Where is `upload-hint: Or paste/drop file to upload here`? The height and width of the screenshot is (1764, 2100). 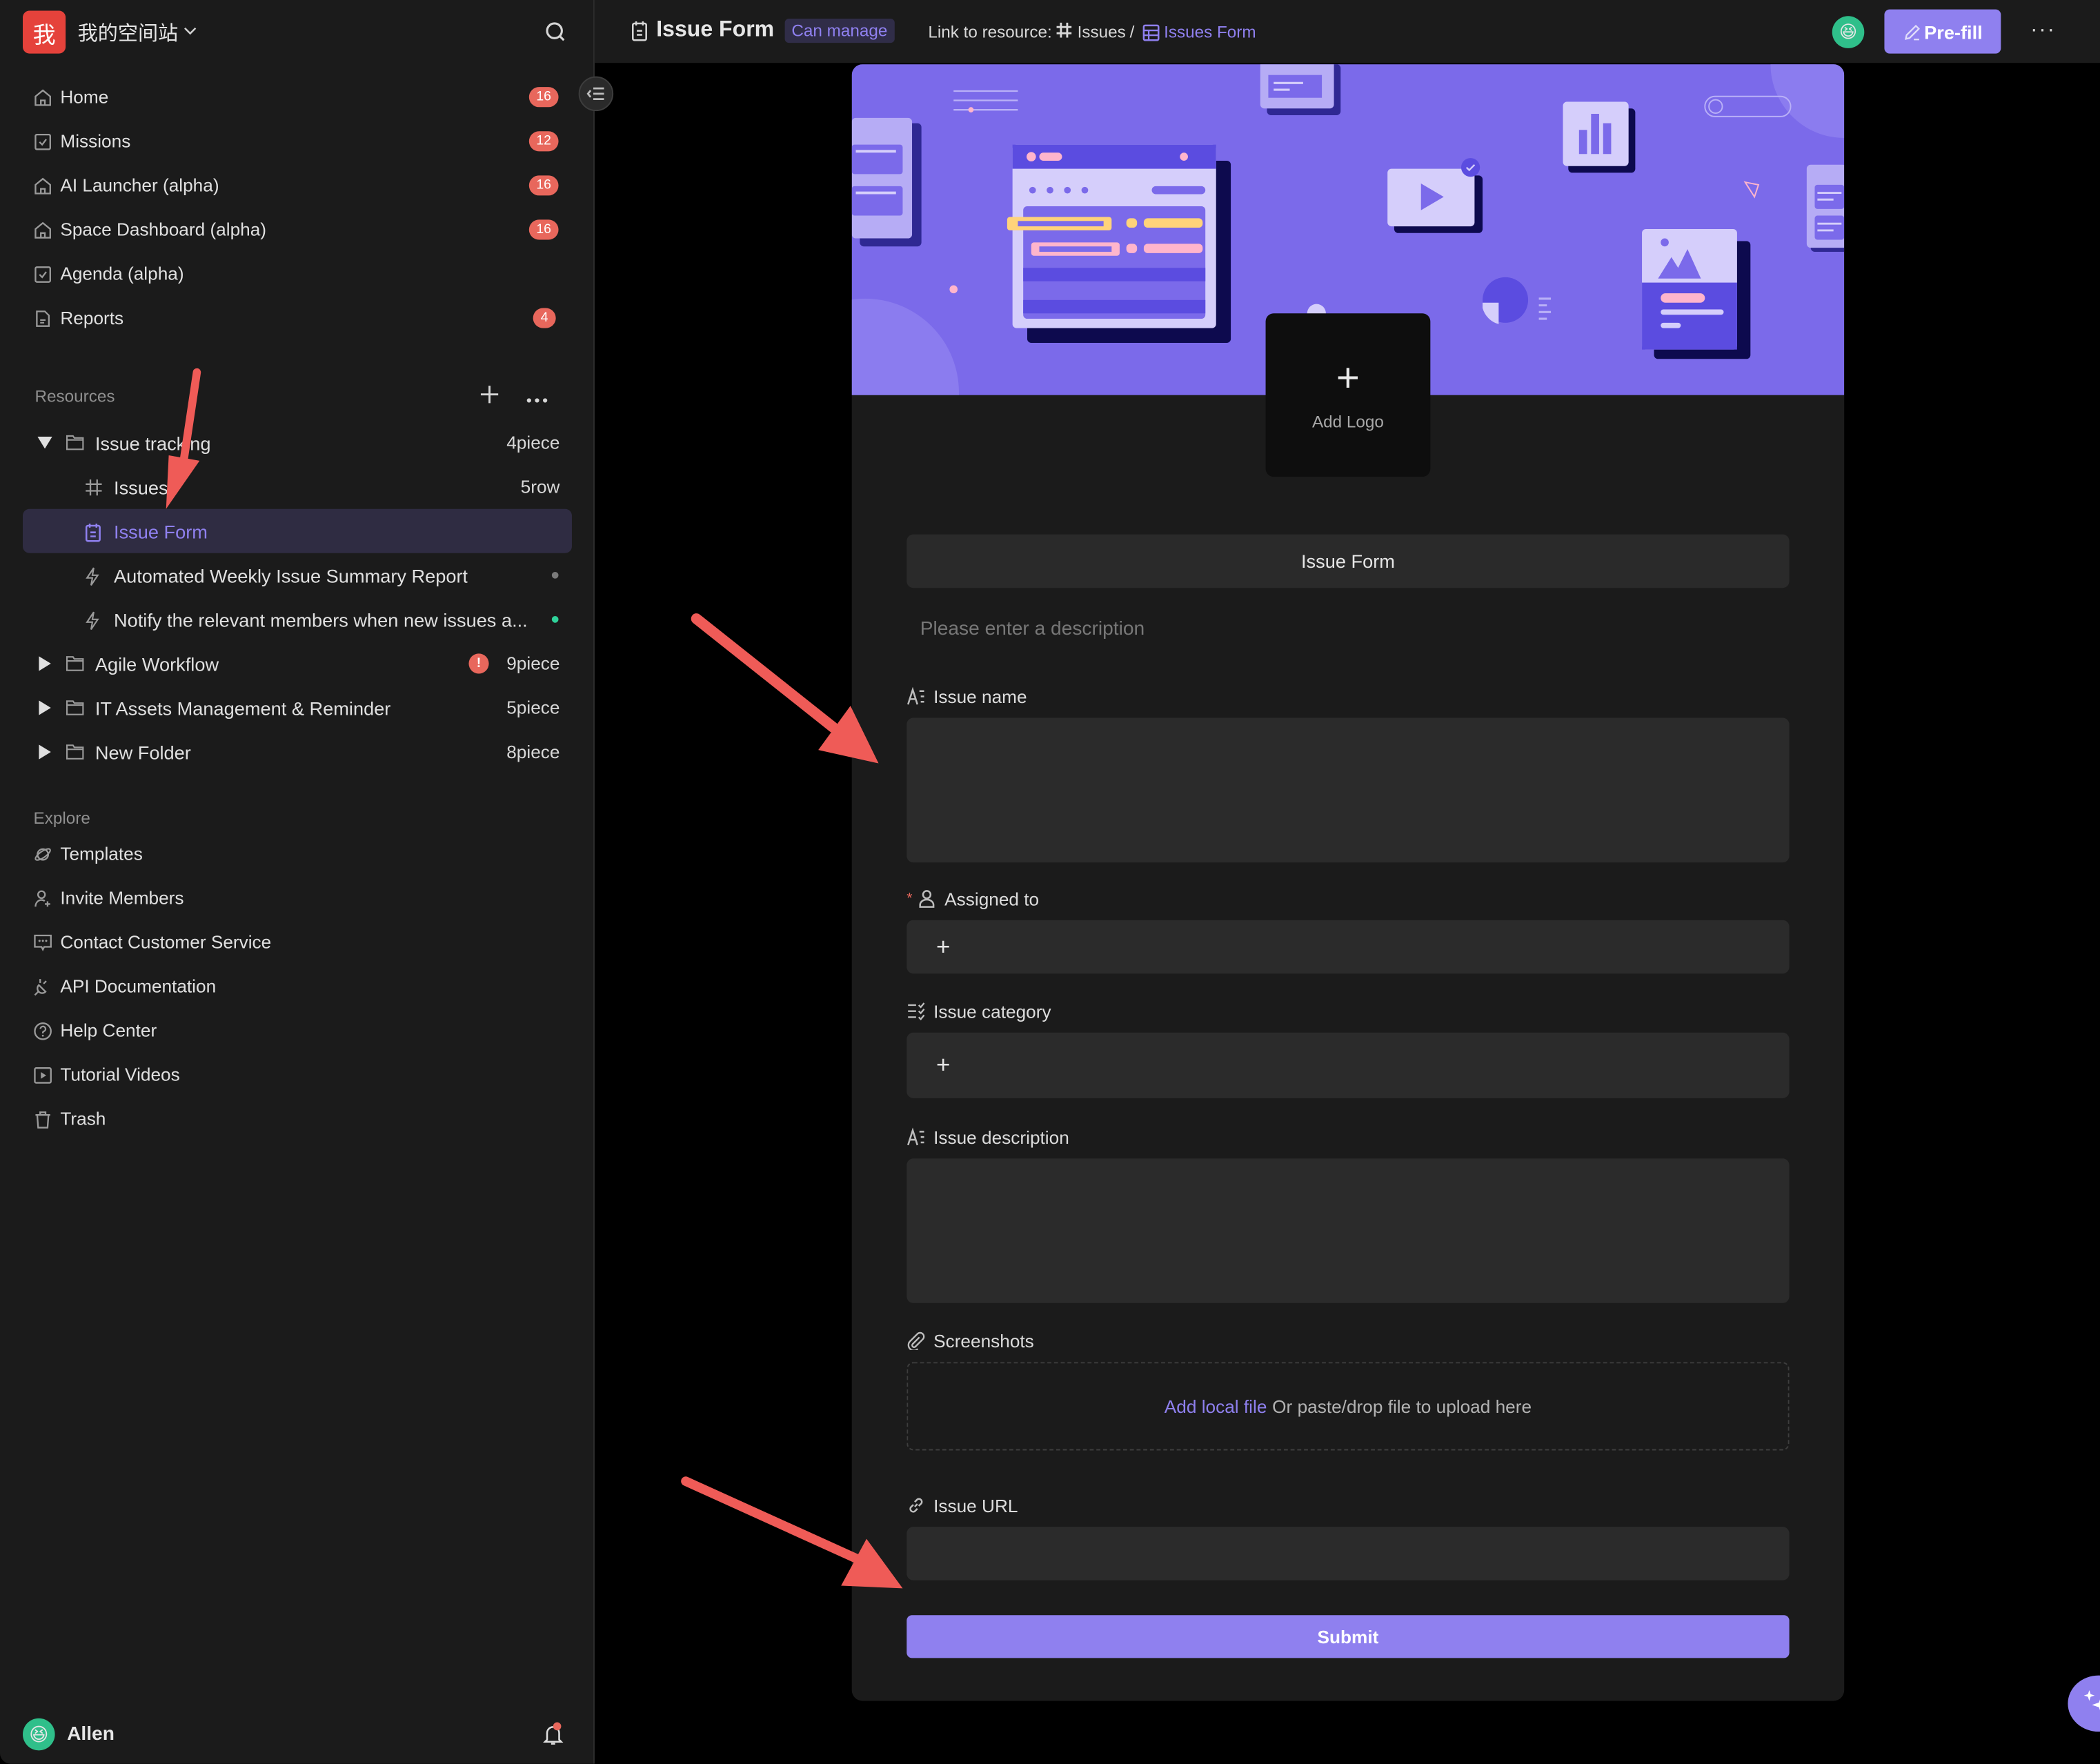
upload-hint: Or paste/drop file to upload here is located at coordinates (1402, 1406).